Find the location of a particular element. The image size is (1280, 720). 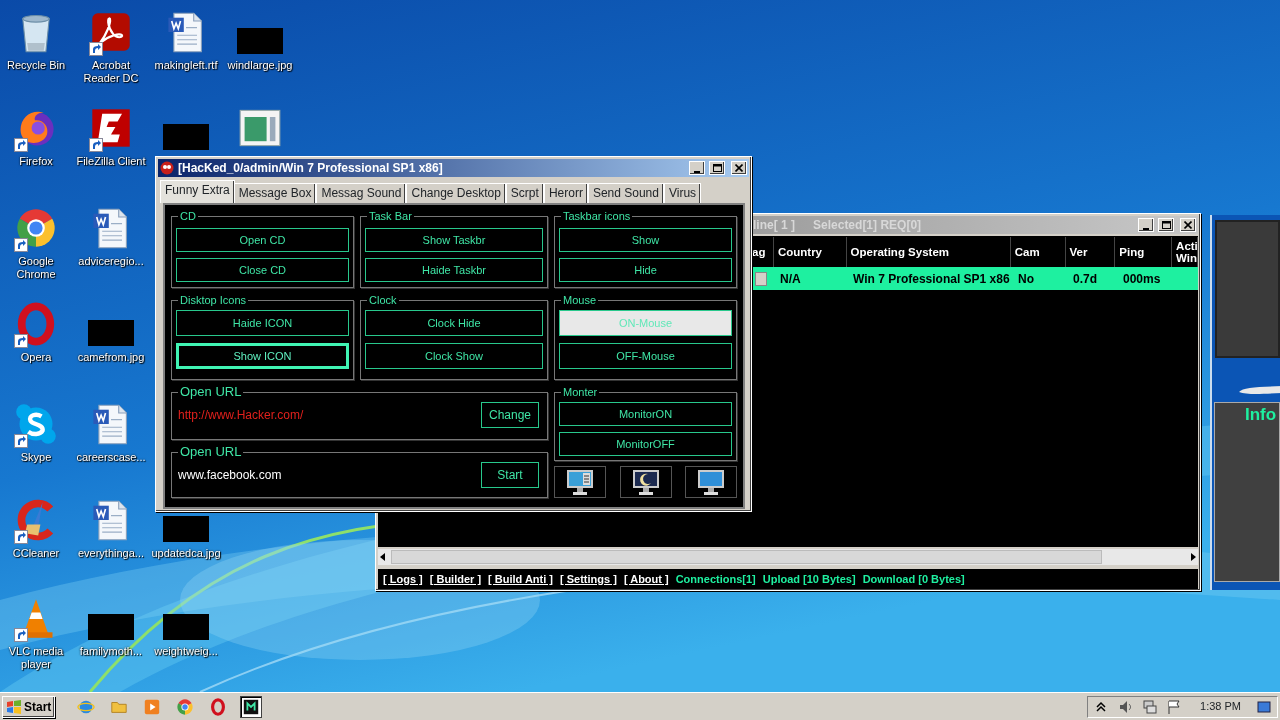

icon-label: Google Chrome is located at coordinates (36, 268).